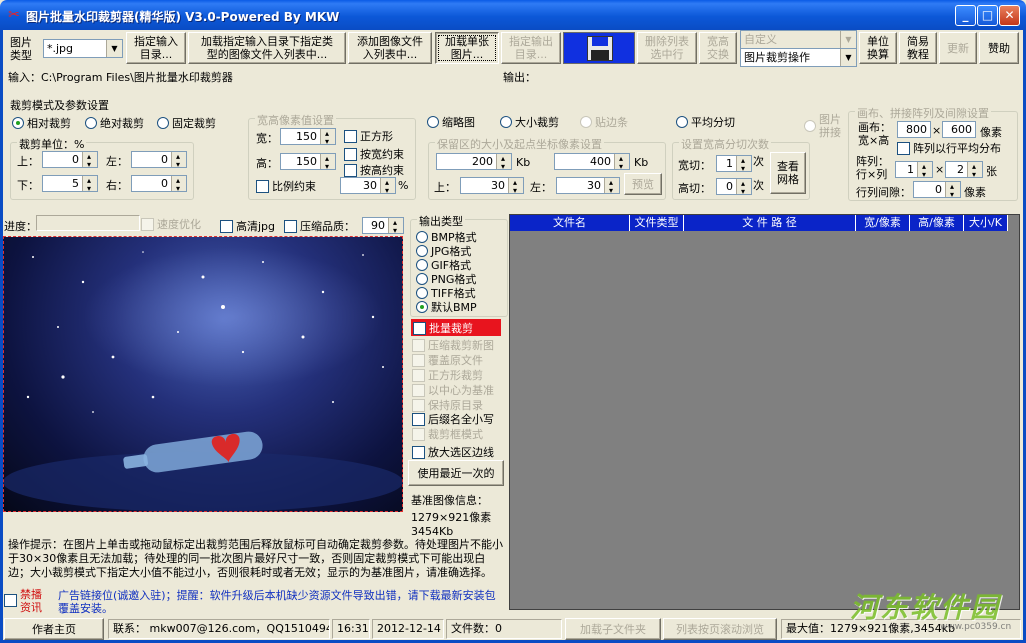 This screenshot has width=1026, height=643. I want to click on update-button: 更新, so click(958, 48).